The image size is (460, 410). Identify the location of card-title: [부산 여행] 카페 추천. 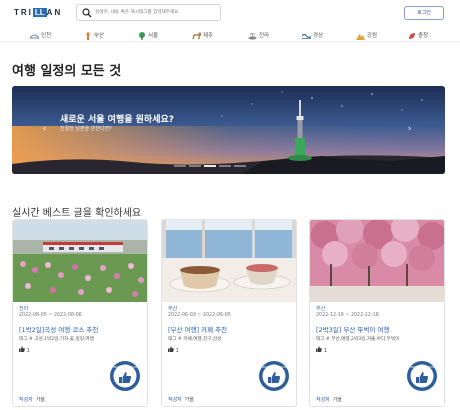
(197, 329).